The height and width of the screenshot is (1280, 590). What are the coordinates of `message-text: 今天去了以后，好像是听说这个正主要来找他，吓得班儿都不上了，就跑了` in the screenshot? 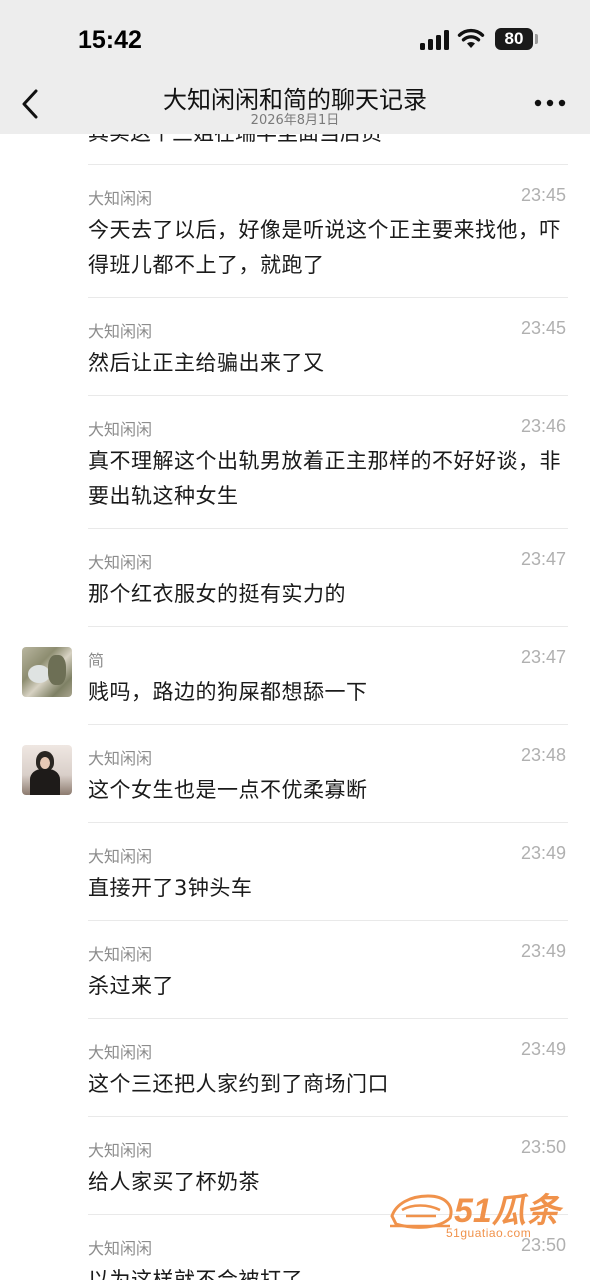 It's located at (324, 247).